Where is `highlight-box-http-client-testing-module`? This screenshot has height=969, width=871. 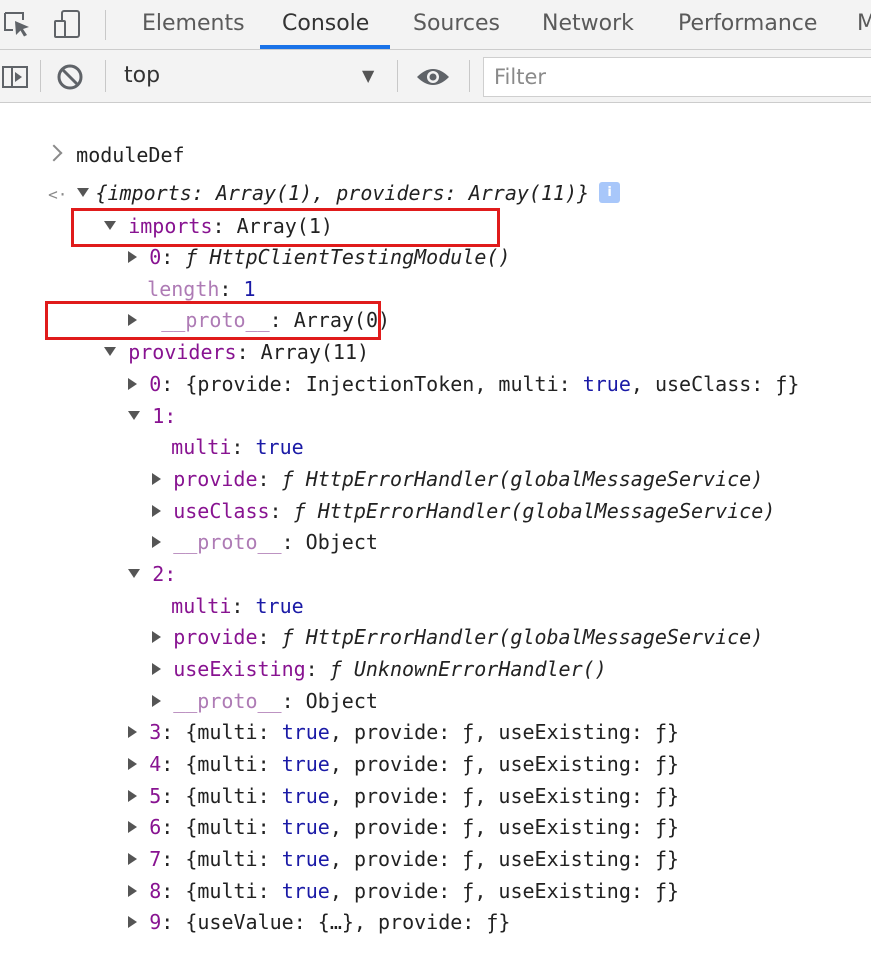 highlight-box-http-client-testing-module is located at coordinates (285, 227).